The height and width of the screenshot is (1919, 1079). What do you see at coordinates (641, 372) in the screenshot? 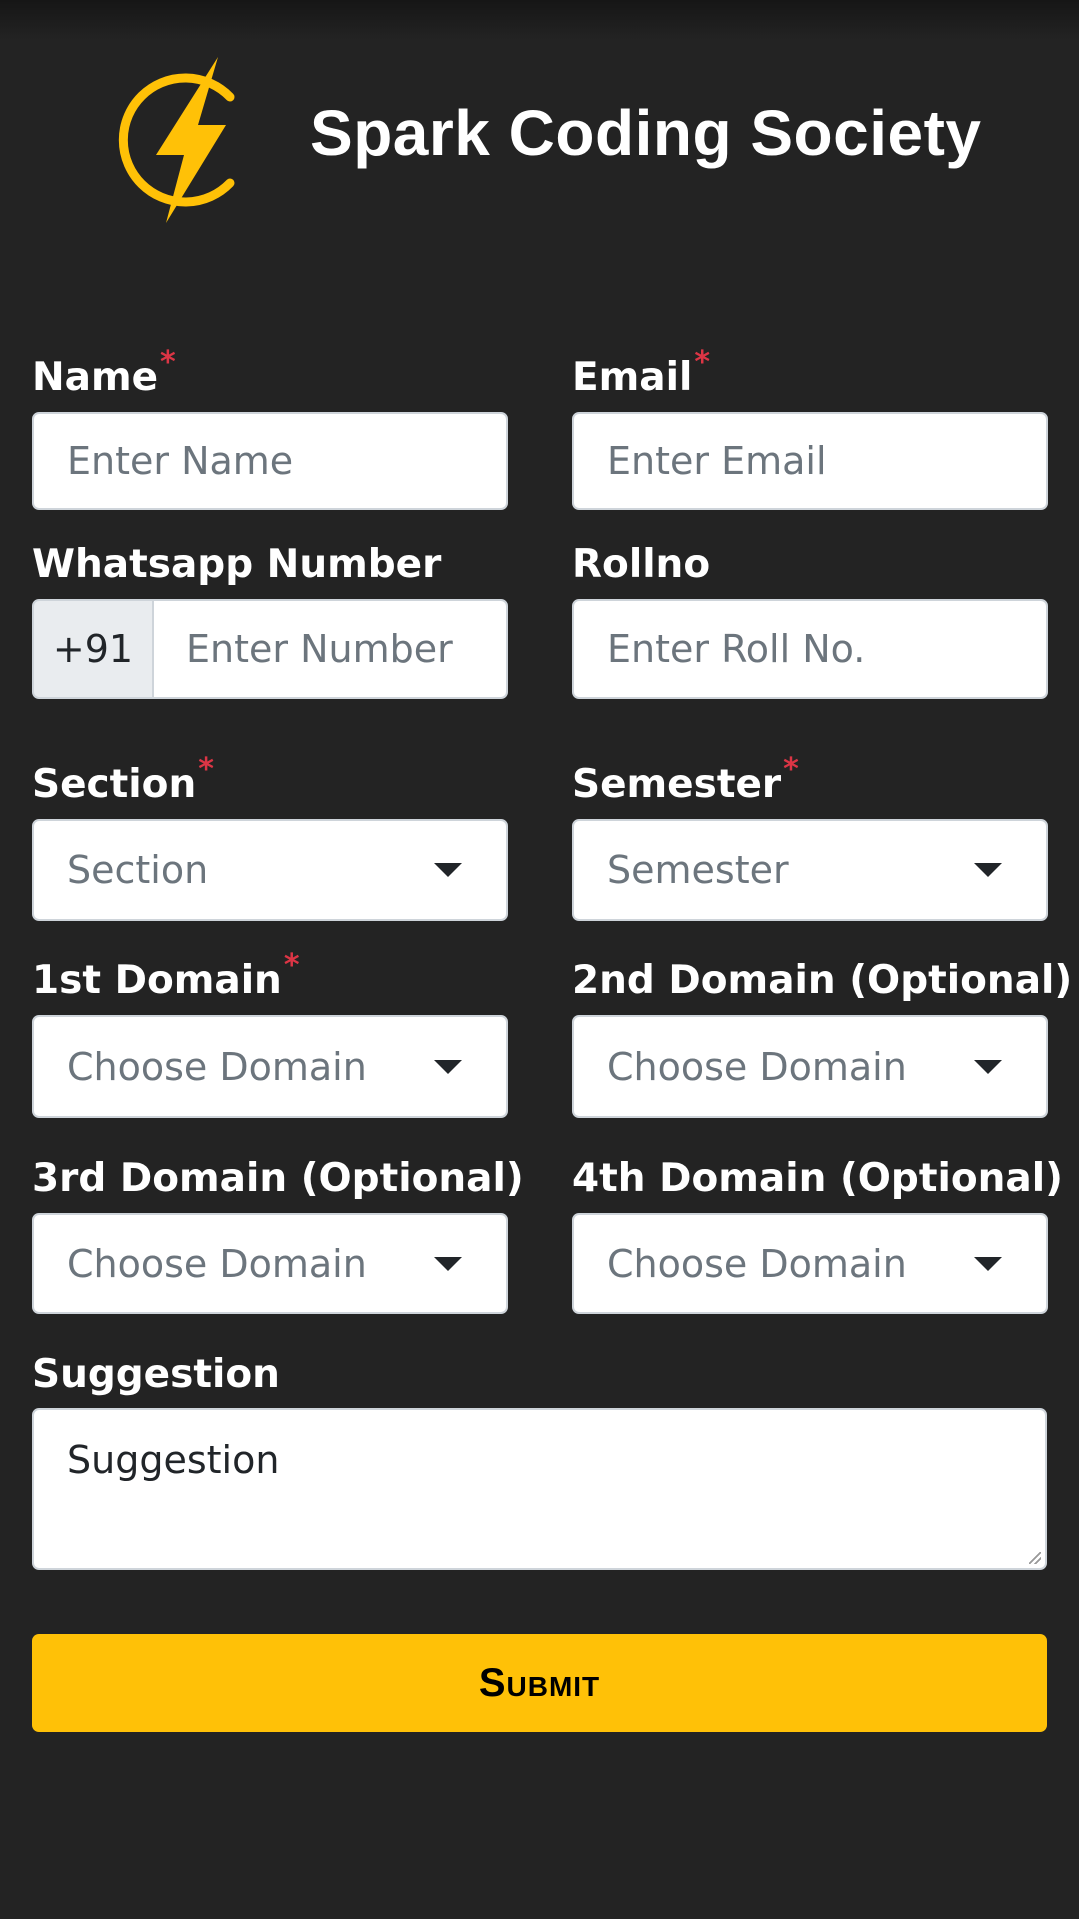
I see `email-label: Email*` at bounding box center [641, 372].